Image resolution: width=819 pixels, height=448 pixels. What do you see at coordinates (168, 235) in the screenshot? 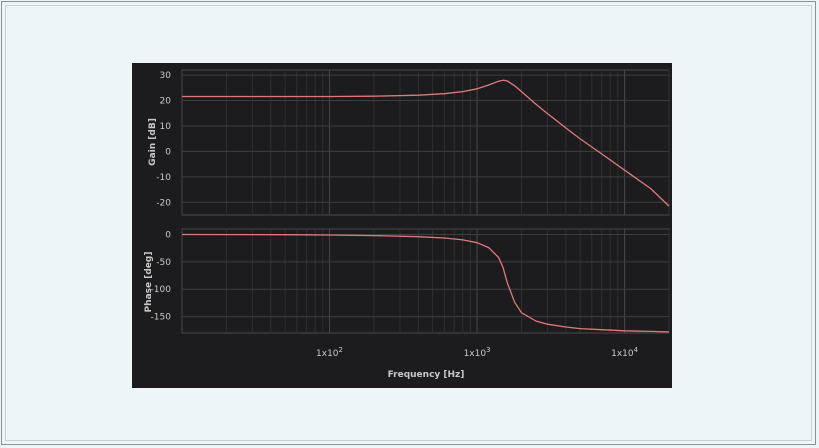
I see `phase-y-tick-label: 0` at bounding box center [168, 235].